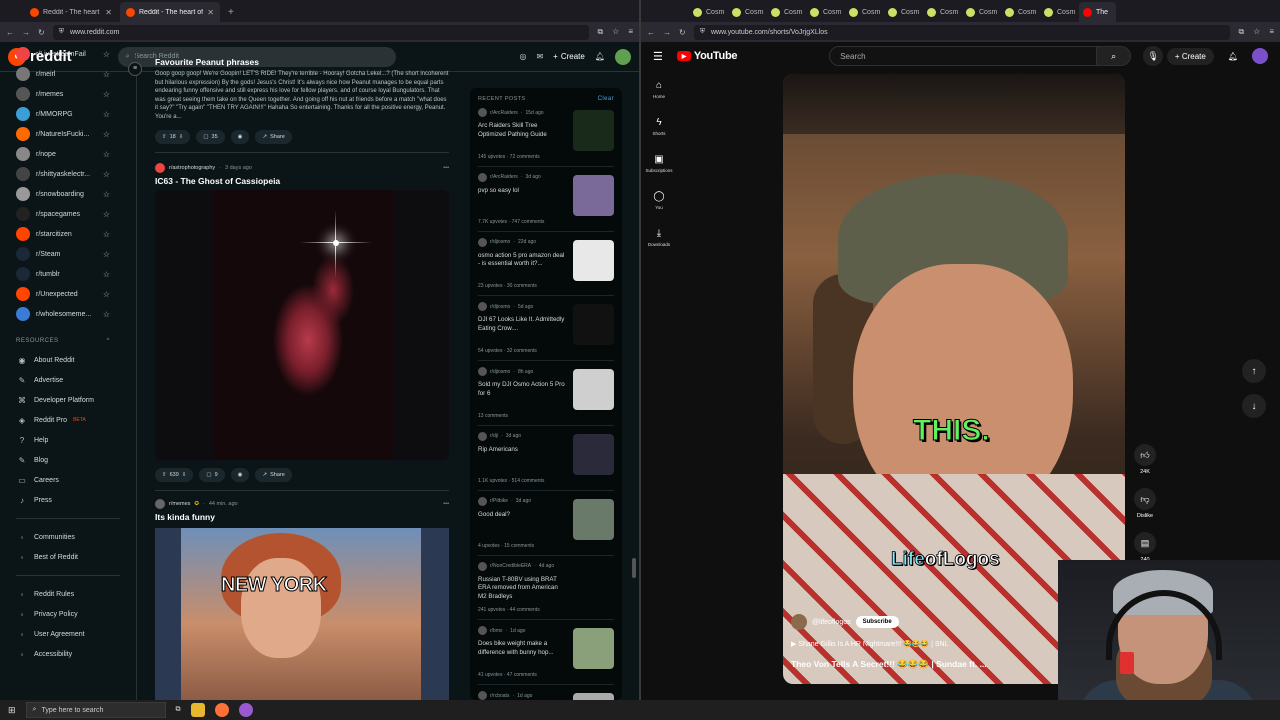 Image resolution: width=1280 pixels, height=720 pixels. Describe the element at coordinates (68, 480) in the screenshot. I see `sidebar-resource: ▭ Careers` at that location.